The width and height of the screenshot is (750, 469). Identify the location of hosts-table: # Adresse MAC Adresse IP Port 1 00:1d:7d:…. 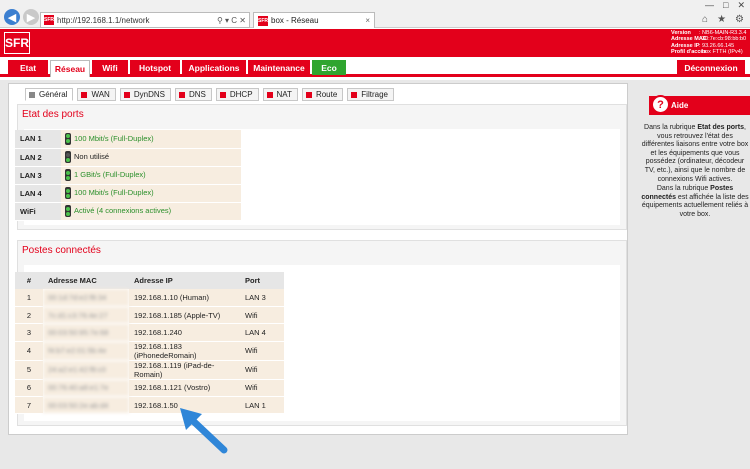
(149, 343).